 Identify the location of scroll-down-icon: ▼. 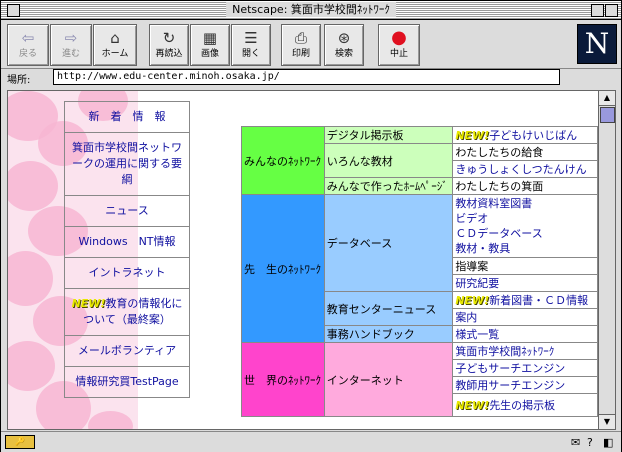
(607, 421).